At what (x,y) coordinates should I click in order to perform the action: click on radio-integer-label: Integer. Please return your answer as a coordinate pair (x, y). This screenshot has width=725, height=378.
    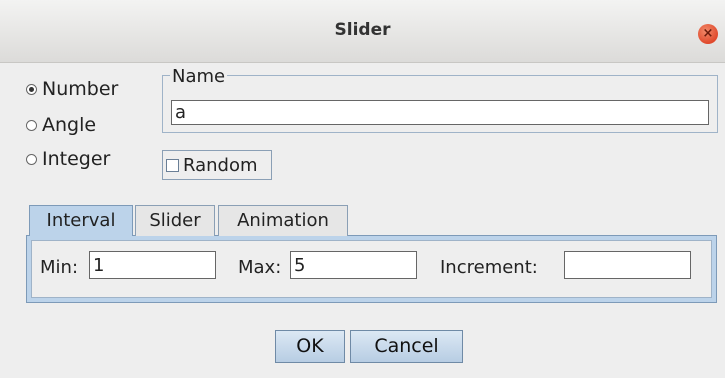
    Looking at the image, I should click on (76, 159).